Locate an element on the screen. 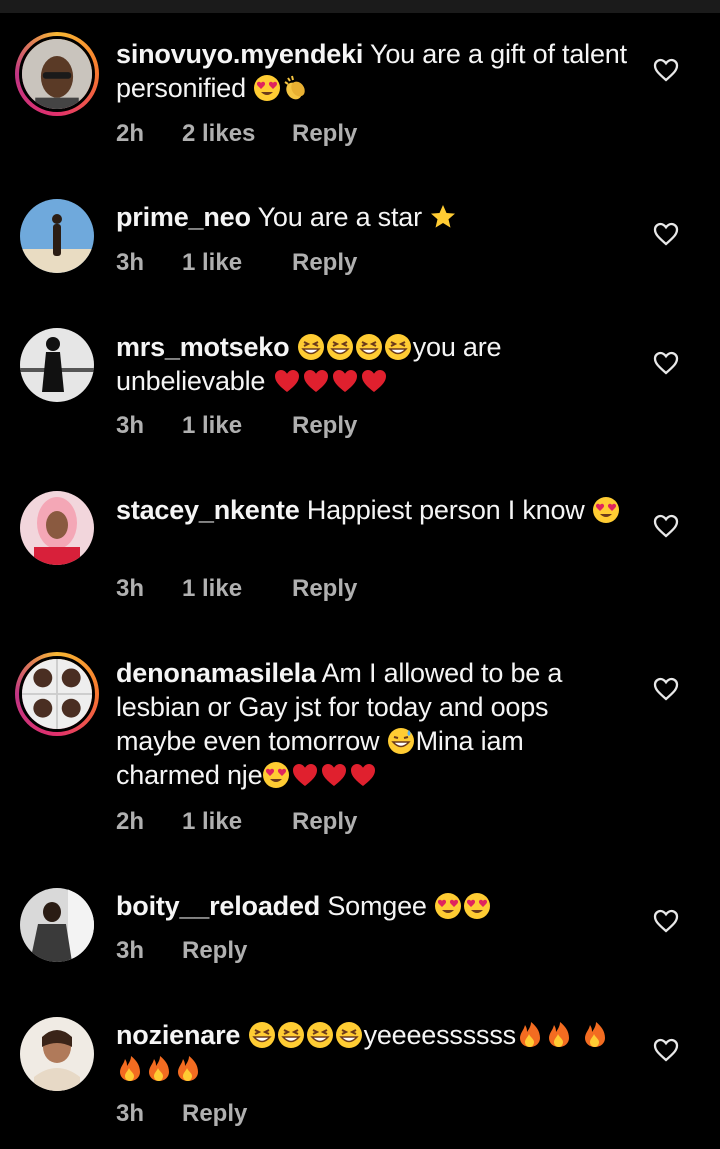 This screenshot has height=1149, width=720. comment-meta: 2h 1 like Reply is located at coordinates (236, 822).